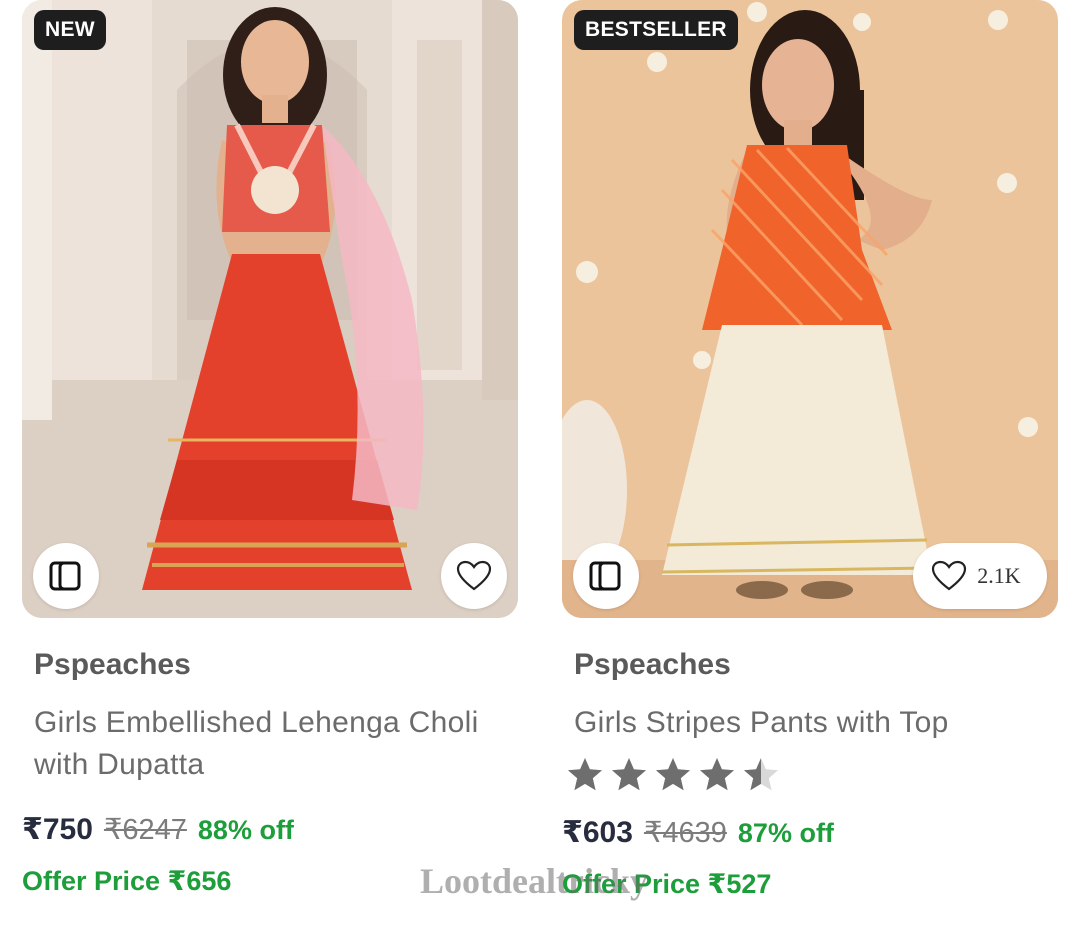 The width and height of the screenshot is (1079, 930). What do you see at coordinates (127, 881) in the screenshot?
I see `offer-price: Offer Price ₹656` at bounding box center [127, 881].